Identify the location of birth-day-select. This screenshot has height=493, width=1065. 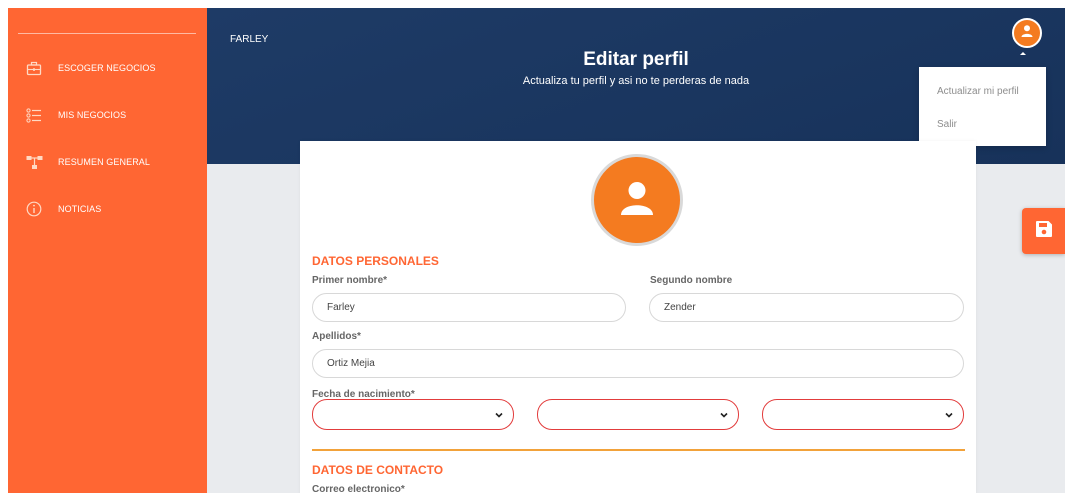
(413, 414).